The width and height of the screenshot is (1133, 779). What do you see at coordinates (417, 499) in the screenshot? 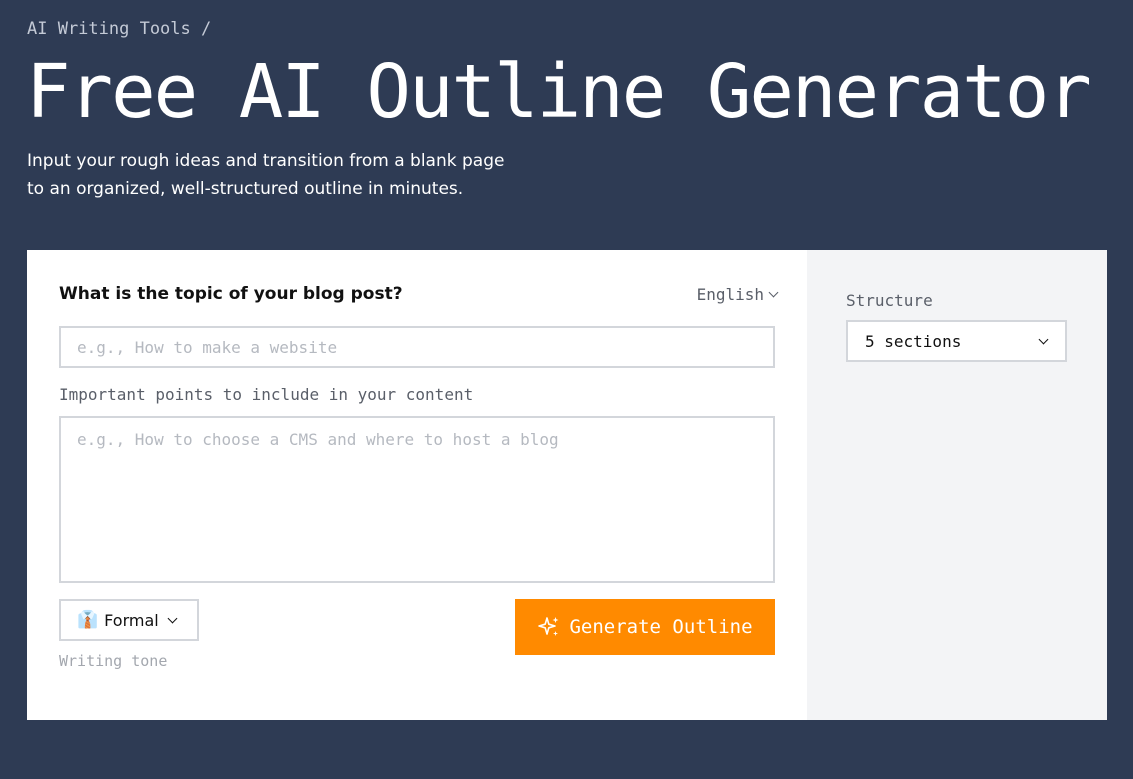
I see `points-textarea` at bounding box center [417, 499].